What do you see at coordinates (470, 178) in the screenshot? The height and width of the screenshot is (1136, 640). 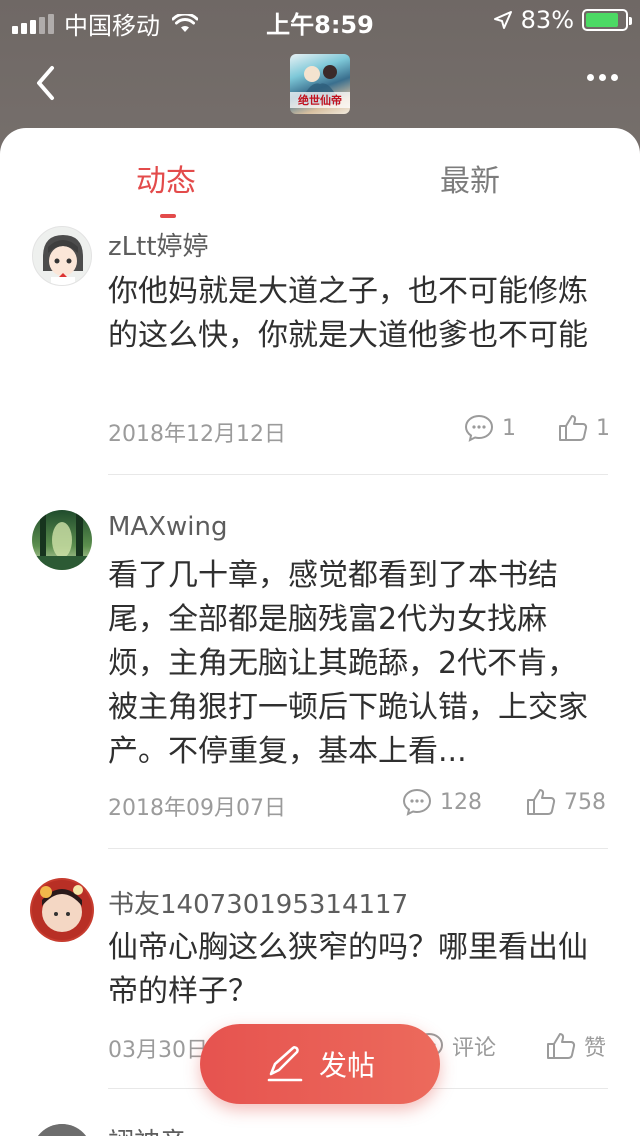 I see `tab-latest: 最新` at bounding box center [470, 178].